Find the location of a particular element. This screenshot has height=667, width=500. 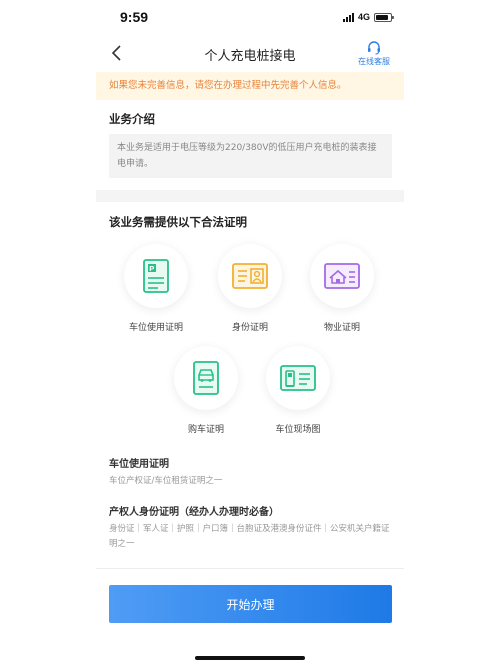

status-time: 9:59 is located at coordinates (134, 17).